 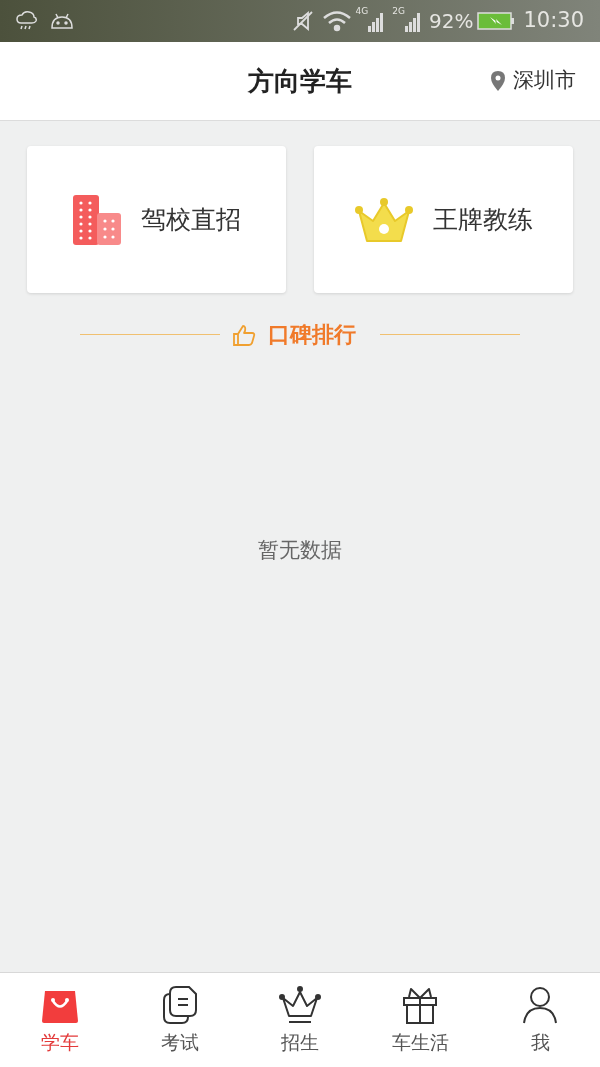 What do you see at coordinates (300, 550) in the screenshot?
I see `empty-message: 暂无数据` at bounding box center [300, 550].